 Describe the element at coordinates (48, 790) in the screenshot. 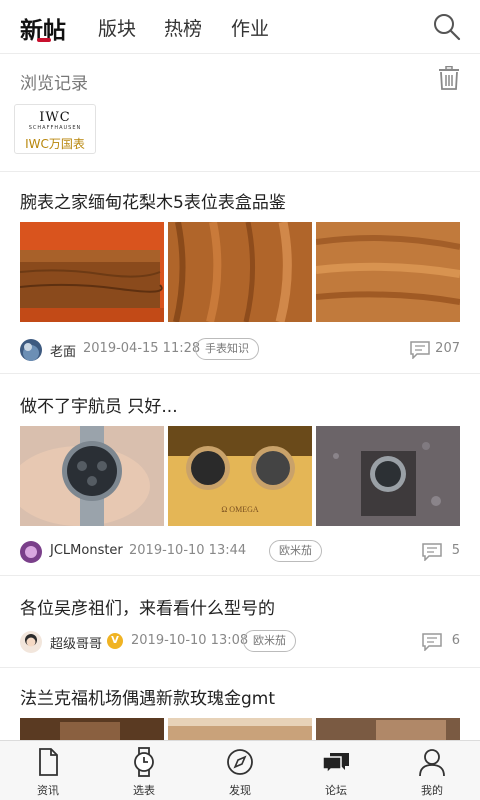

I see `nav-label: 资讯` at that location.